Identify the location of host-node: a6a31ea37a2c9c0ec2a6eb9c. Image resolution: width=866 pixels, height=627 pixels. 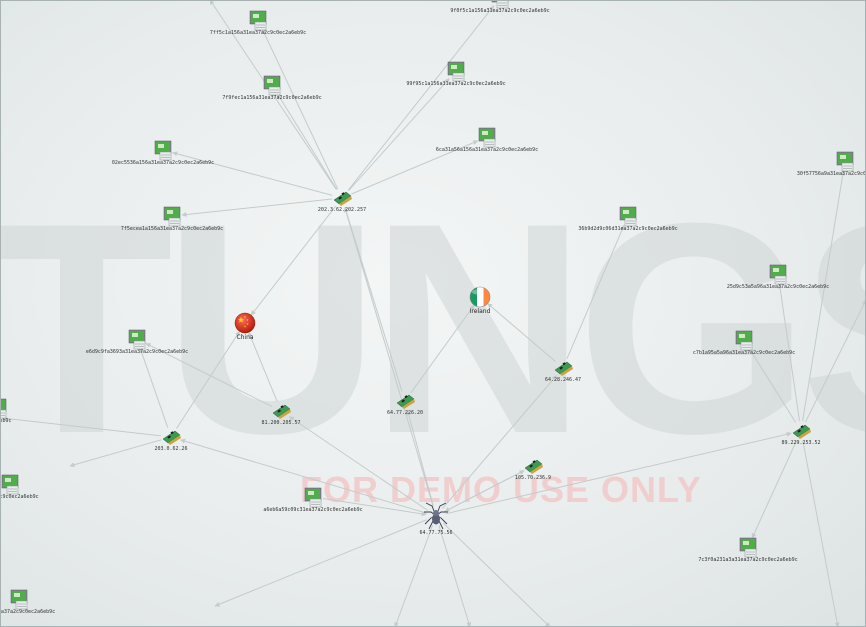
(27, 602).